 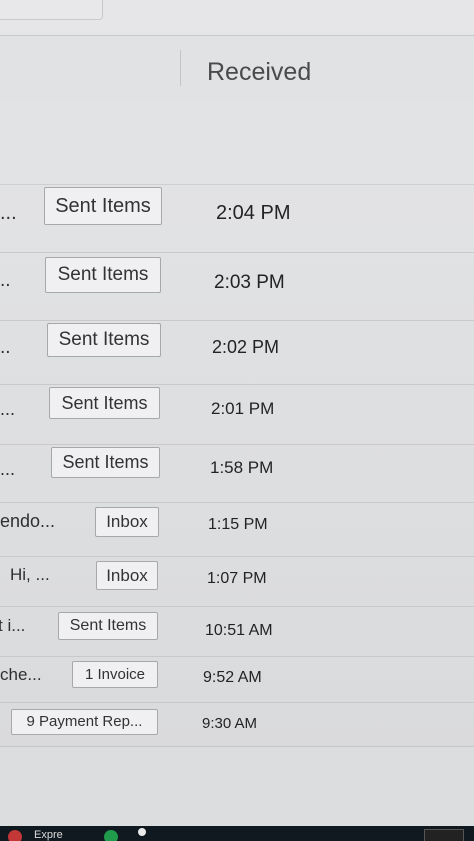 What do you see at coordinates (15, 835) in the screenshot?
I see `app-icon-red` at bounding box center [15, 835].